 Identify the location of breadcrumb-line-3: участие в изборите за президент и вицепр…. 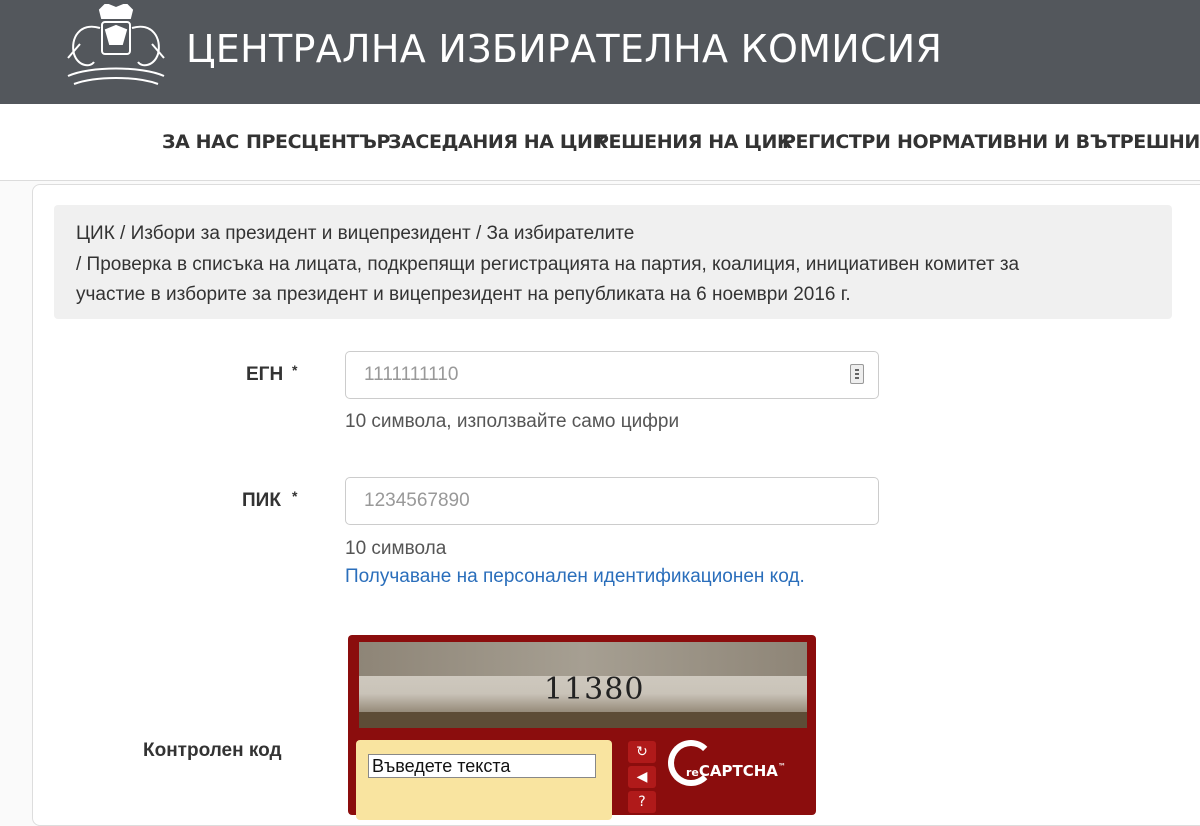
(463, 294).